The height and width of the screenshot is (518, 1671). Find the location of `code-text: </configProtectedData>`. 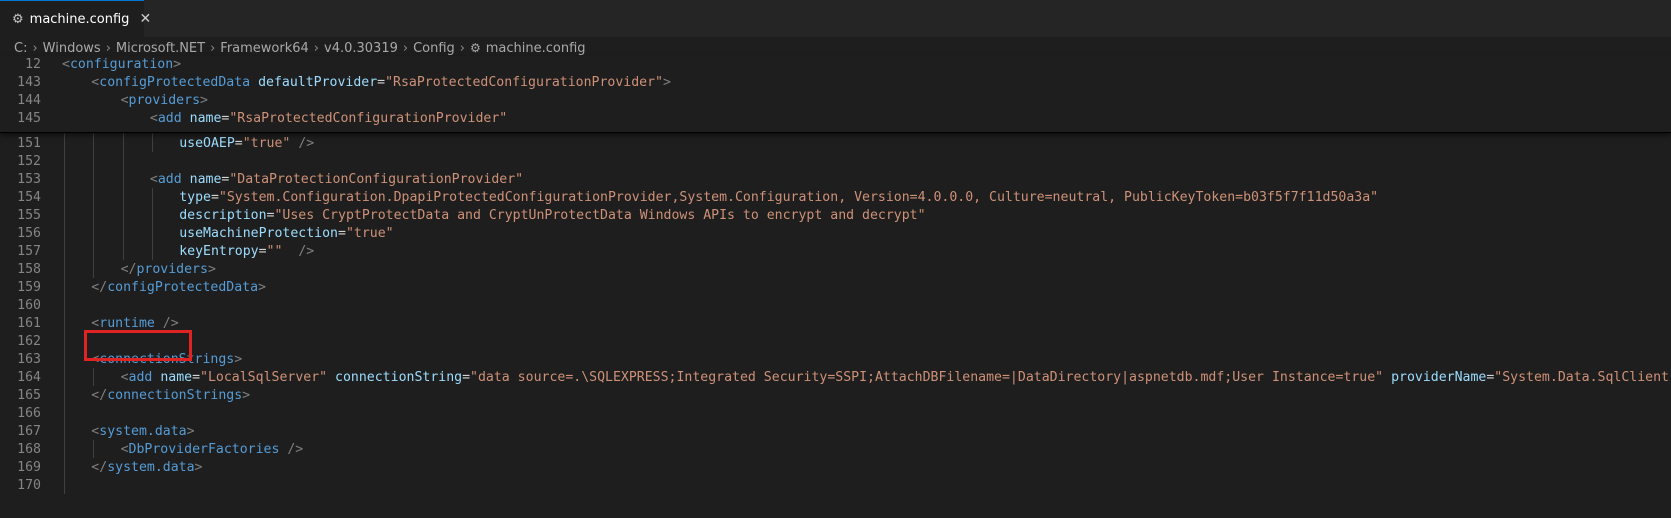

code-text: </configProtectedData> is located at coordinates (178, 287).